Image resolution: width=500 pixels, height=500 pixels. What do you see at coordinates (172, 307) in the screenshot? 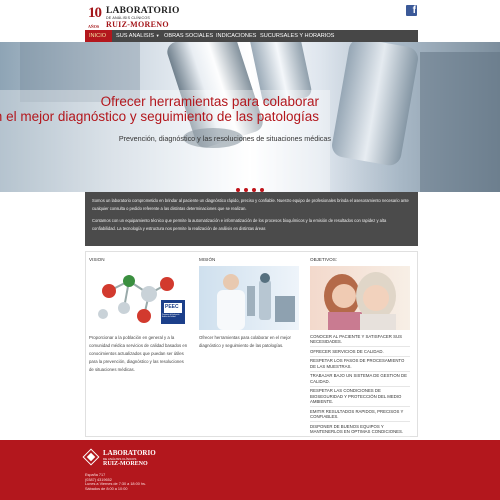
I see `peec-badge: PEEC` at bounding box center [172, 307].